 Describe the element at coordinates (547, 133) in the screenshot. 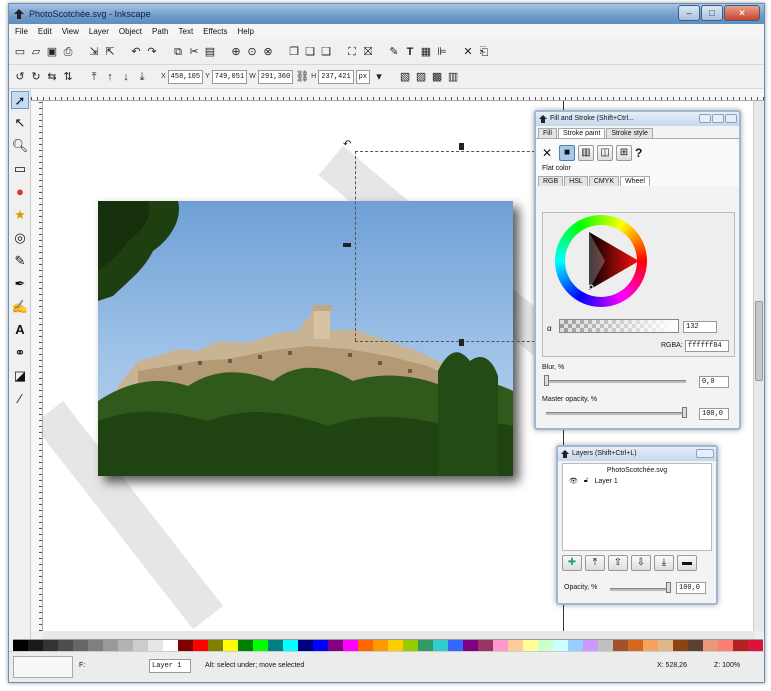

I see `tab-fill: Fill` at that location.